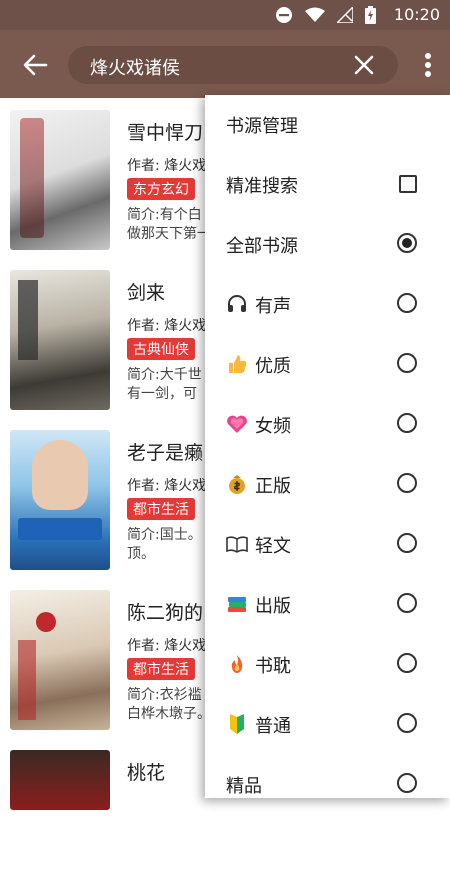  What do you see at coordinates (262, 186) in the screenshot?
I see `menu-label: 精准搜索` at bounding box center [262, 186].